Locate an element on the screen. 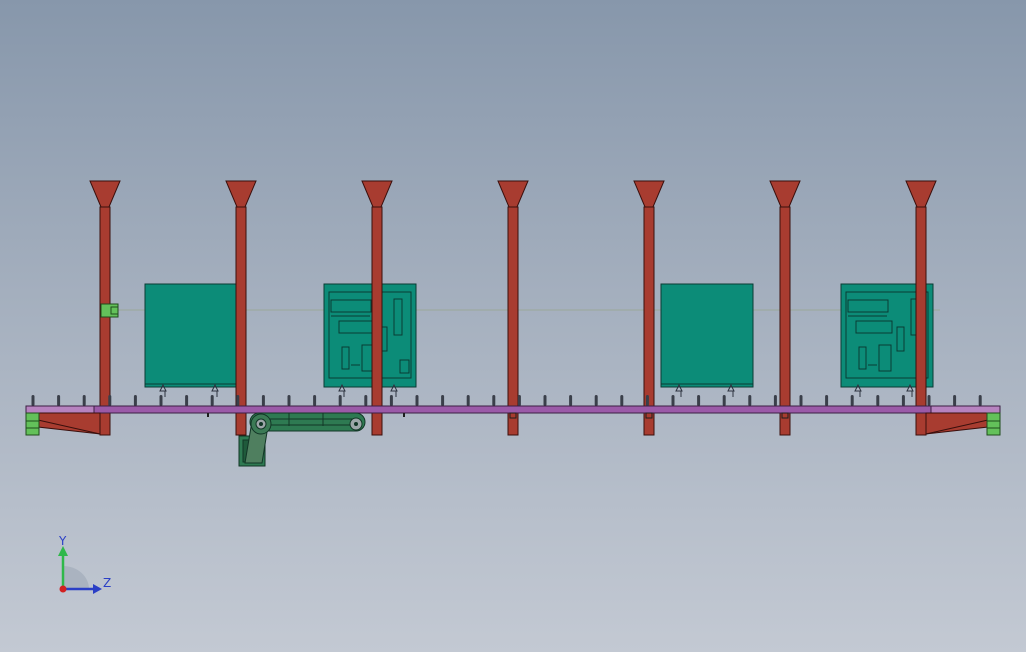 Image resolution: width=1026 pixels, height=652 pixels. y-axis-label: Y is located at coordinates (62, 541).